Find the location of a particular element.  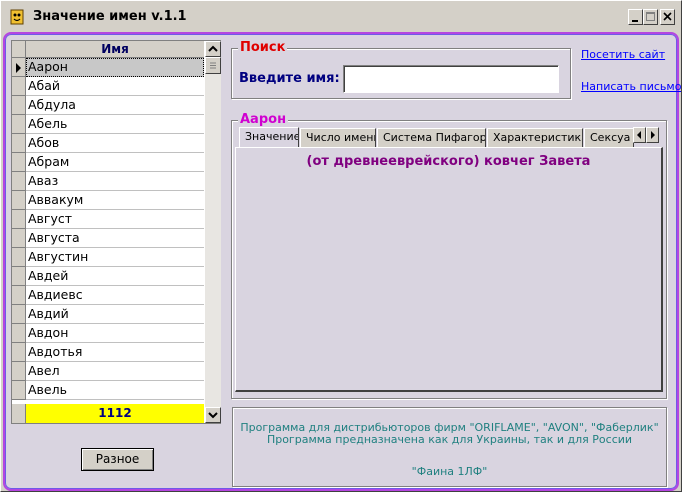

table-row: Авдиевс is located at coordinates (108, 295).